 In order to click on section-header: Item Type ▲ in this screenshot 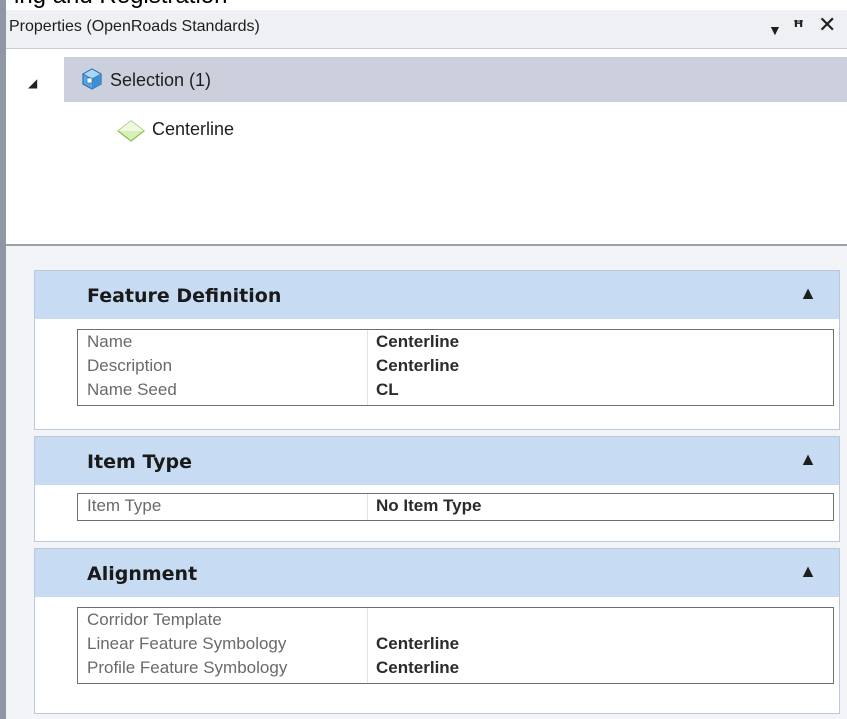, I will do `click(437, 461)`.